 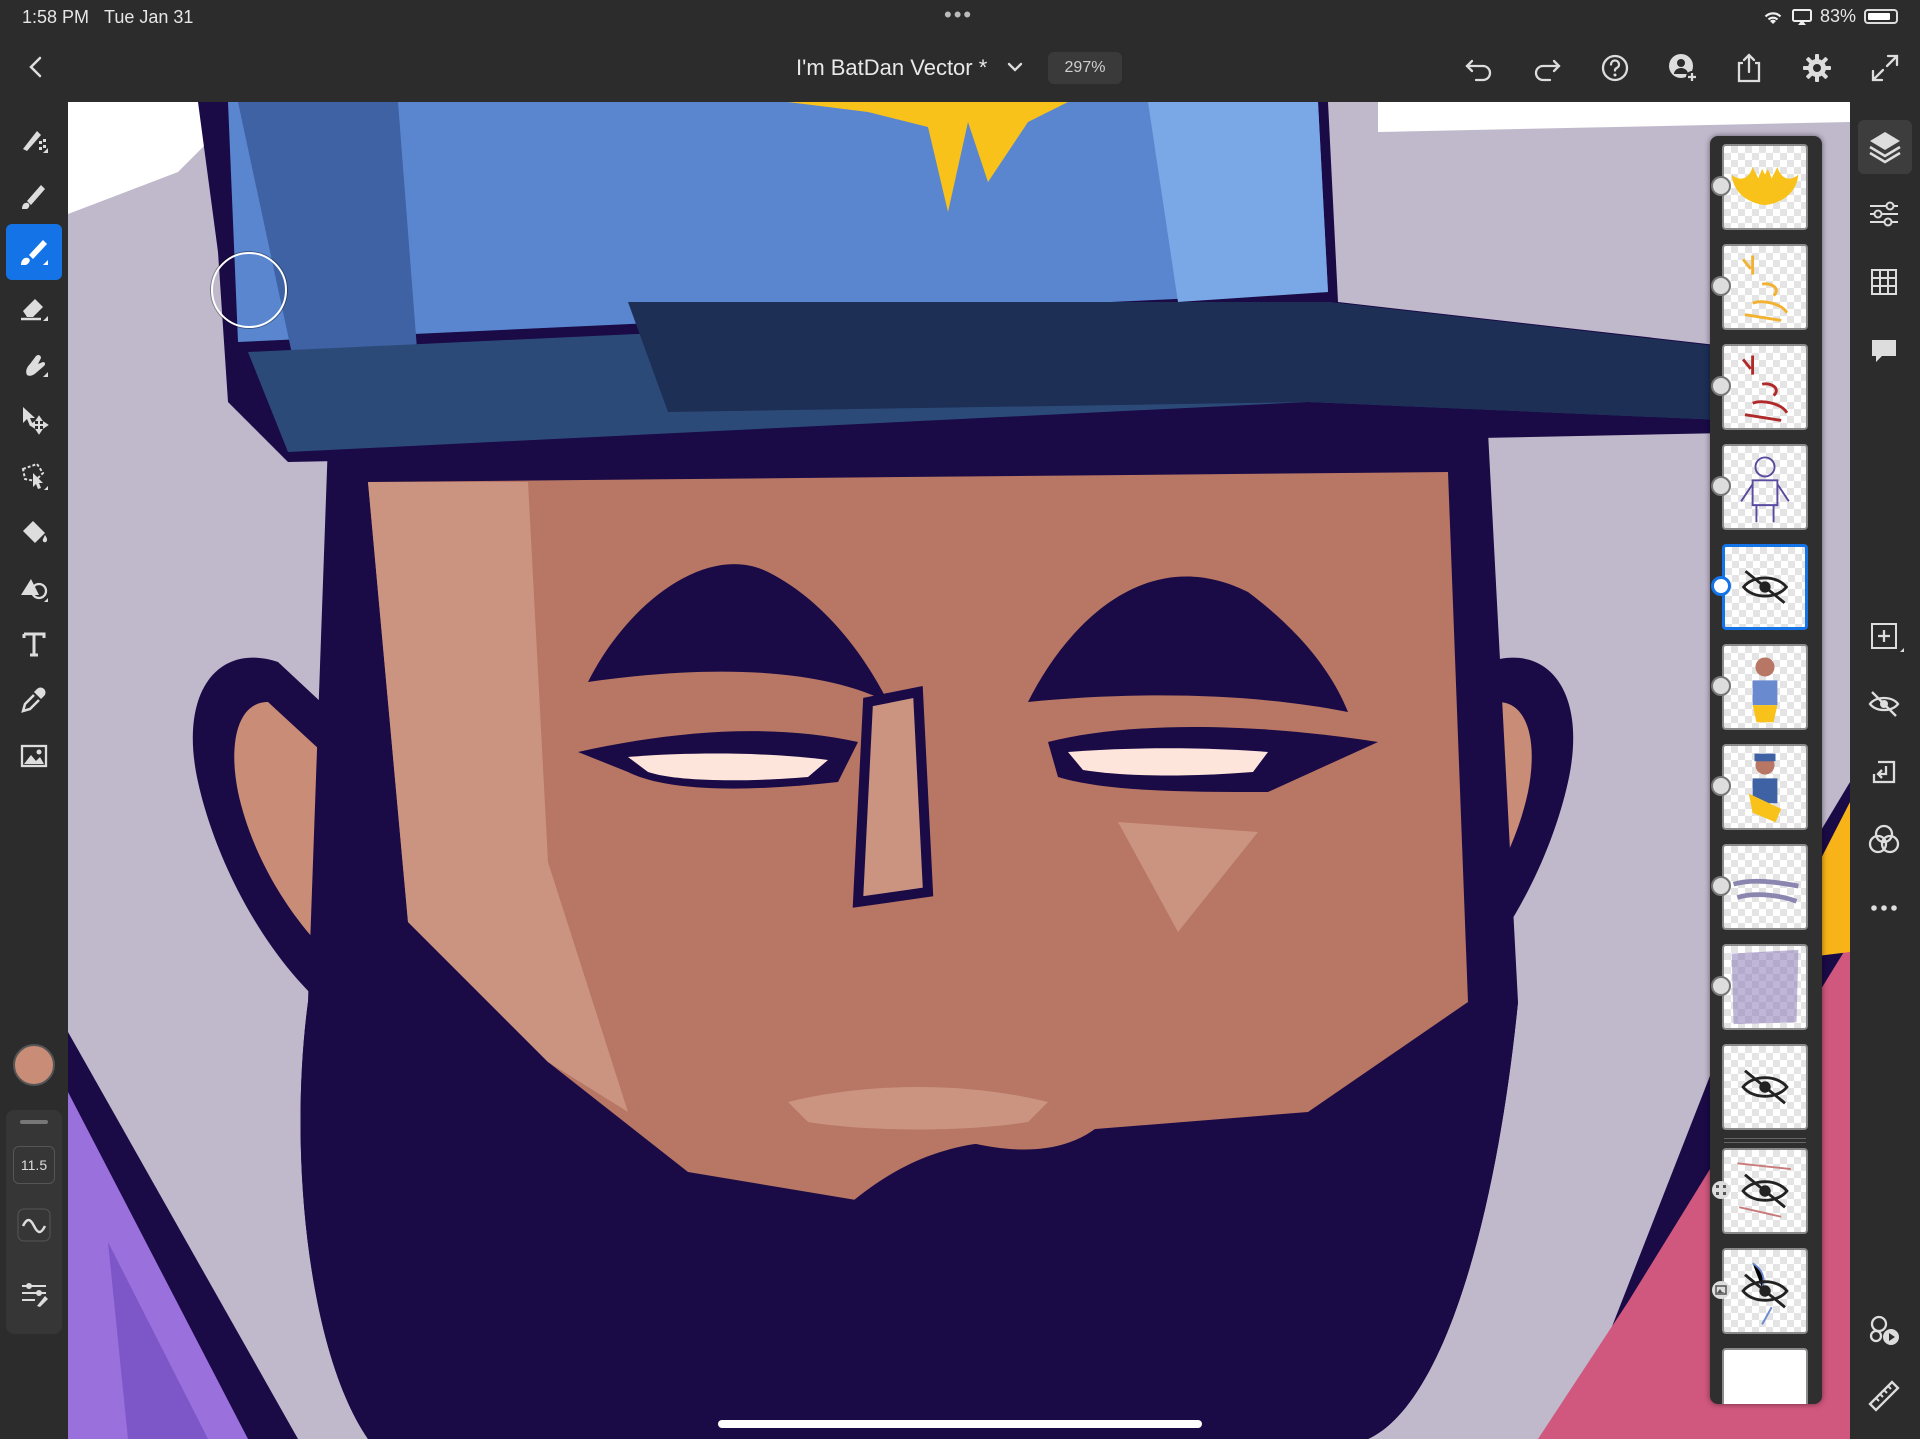 What do you see at coordinates (34, 1165) in the screenshot?
I see `brush-size-value: 11.5` at bounding box center [34, 1165].